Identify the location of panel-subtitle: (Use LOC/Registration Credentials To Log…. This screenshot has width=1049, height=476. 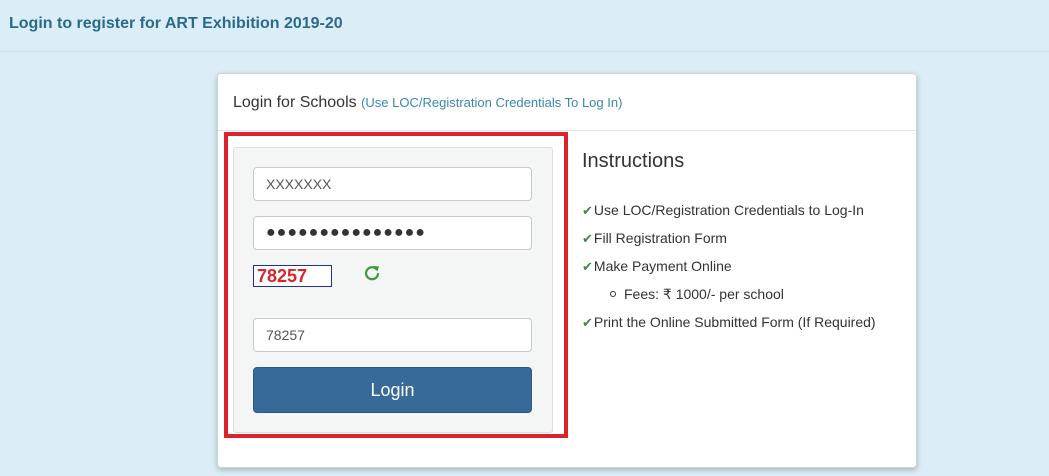
(492, 102).